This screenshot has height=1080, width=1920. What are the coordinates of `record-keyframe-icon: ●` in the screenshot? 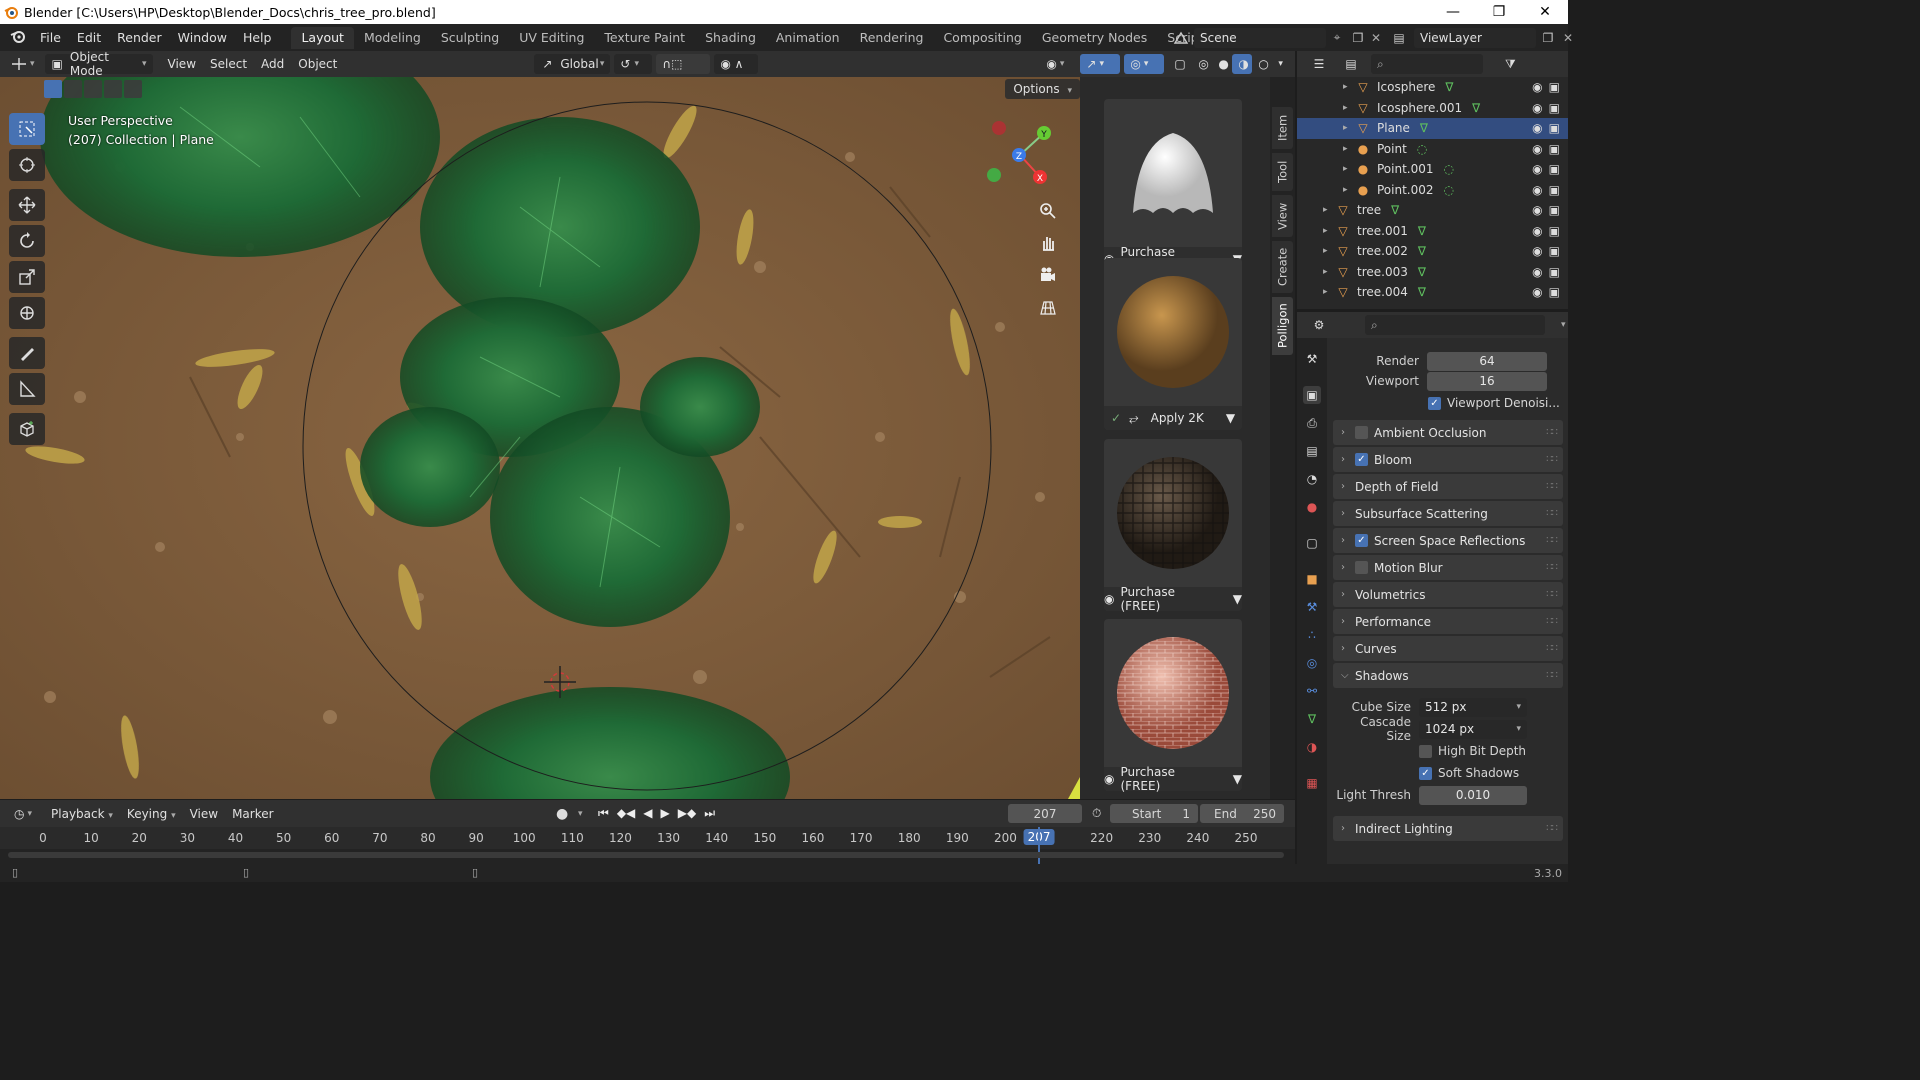 It's located at (562, 814).